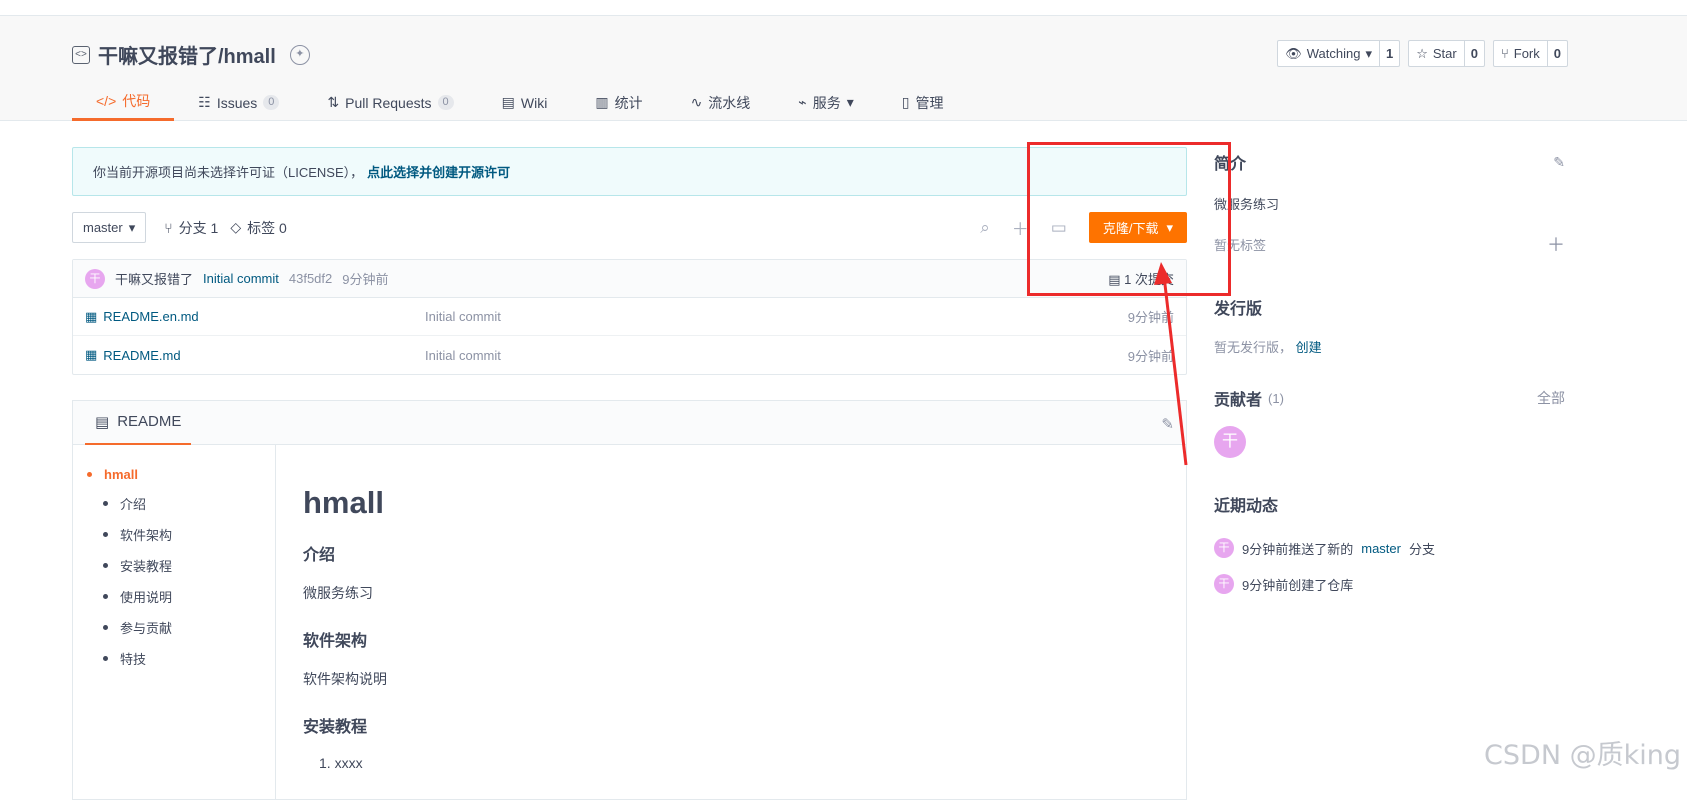  I want to click on tag-icon: ◇, so click(236, 227).